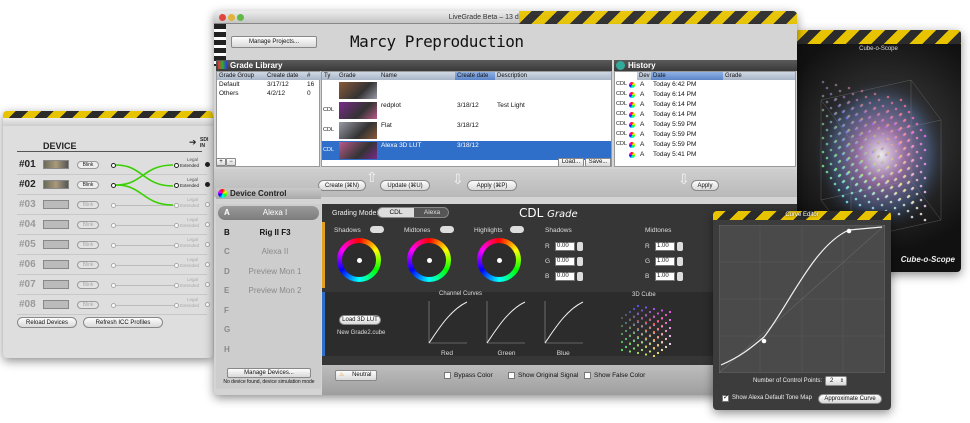  Describe the element at coordinates (145, 265) in the screenshot. I see `connector-line` at that location.